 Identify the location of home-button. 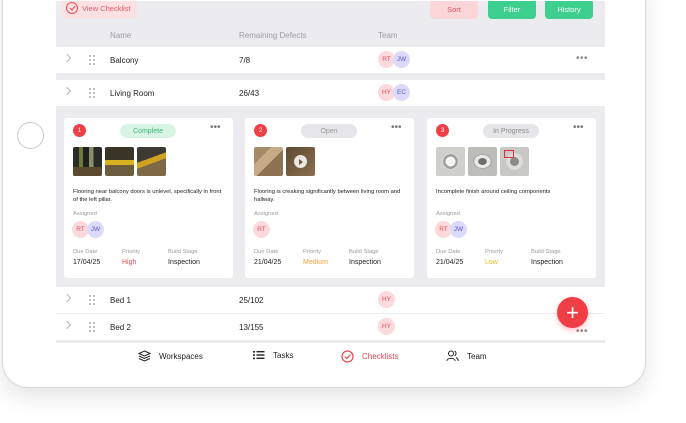
(30, 135).